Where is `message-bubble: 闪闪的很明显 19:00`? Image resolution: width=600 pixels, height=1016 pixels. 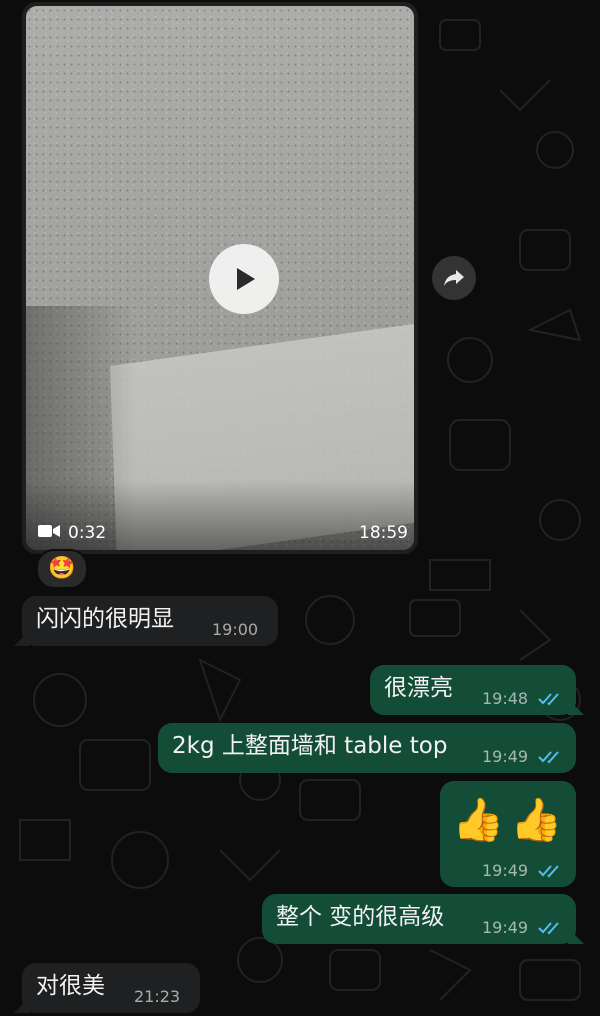
message-bubble: 闪闪的很明显 19:00 is located at coordinates (150, 621).